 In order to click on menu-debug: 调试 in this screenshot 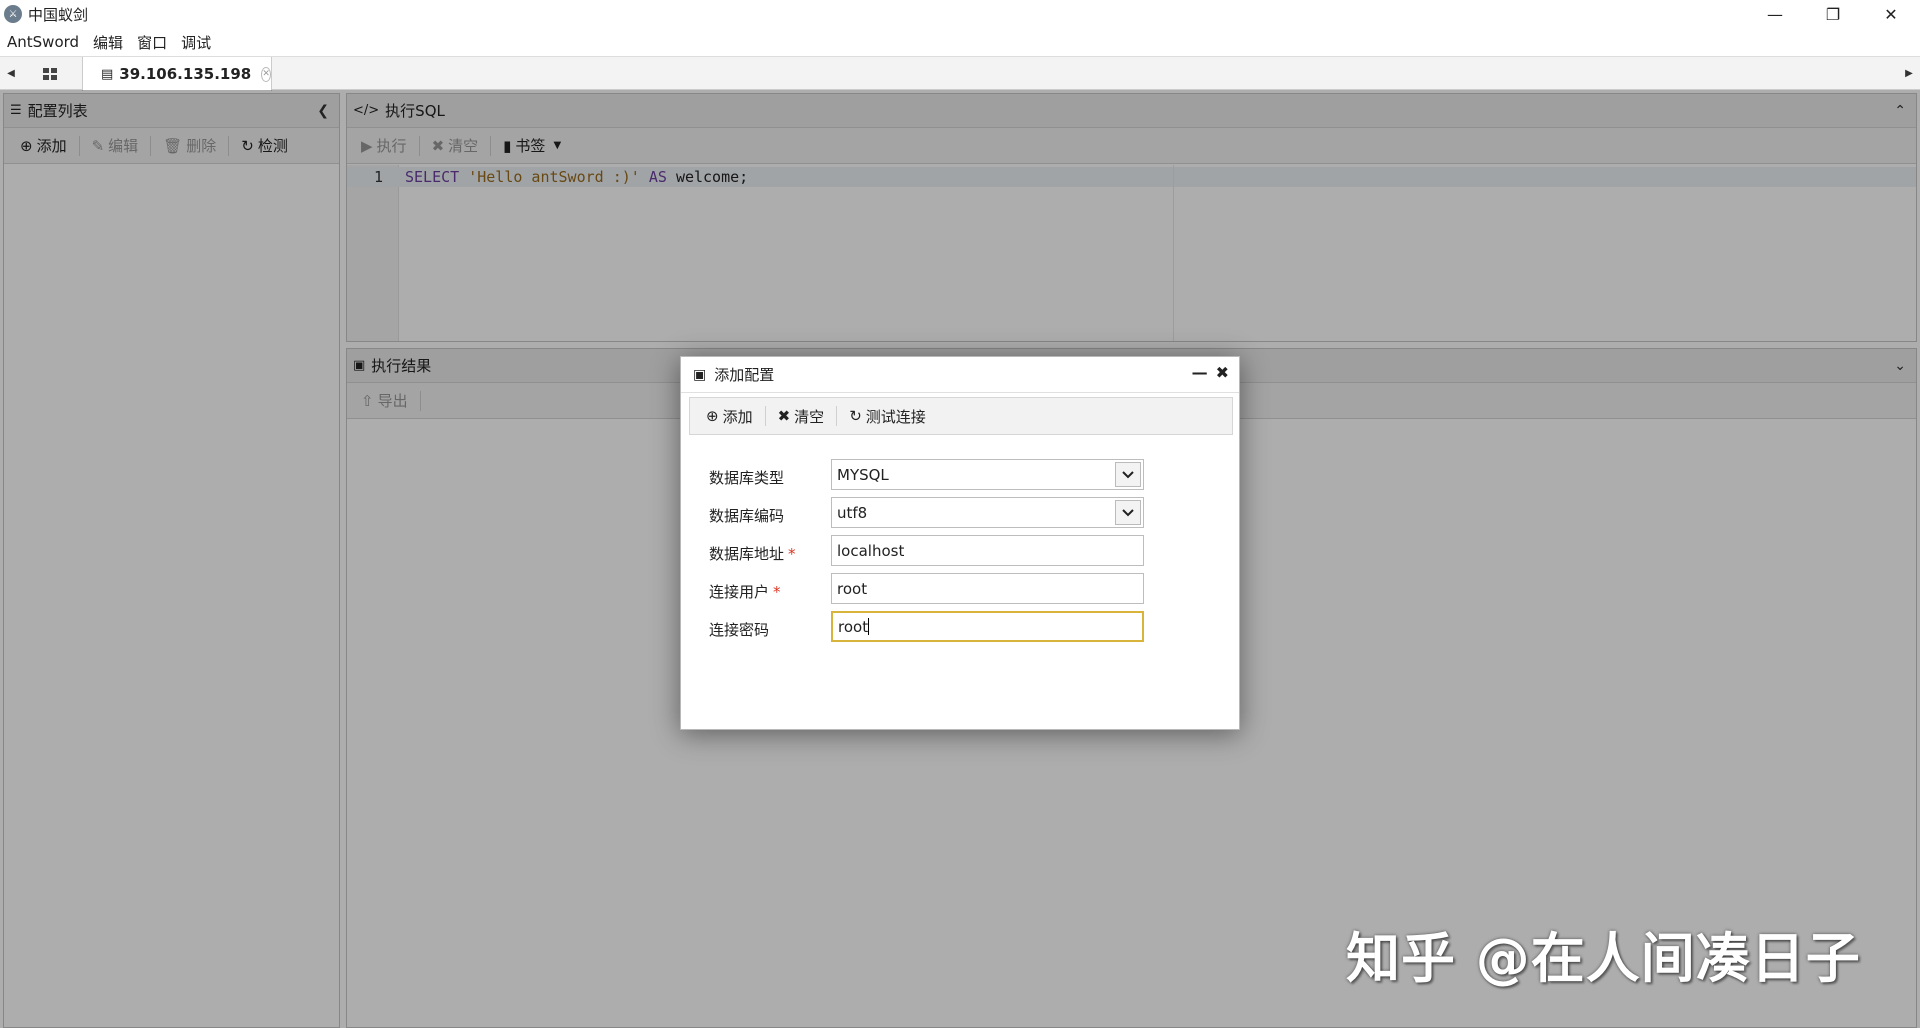, I will do `click(196, 42)`.